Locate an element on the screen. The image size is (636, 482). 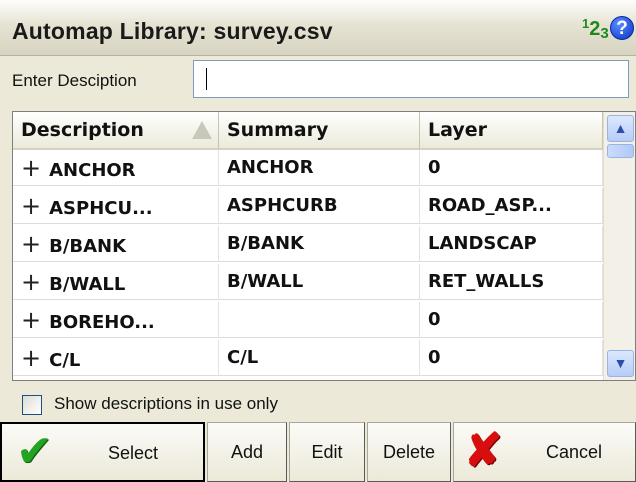
description-input-box is located at coordinates (411, 79).